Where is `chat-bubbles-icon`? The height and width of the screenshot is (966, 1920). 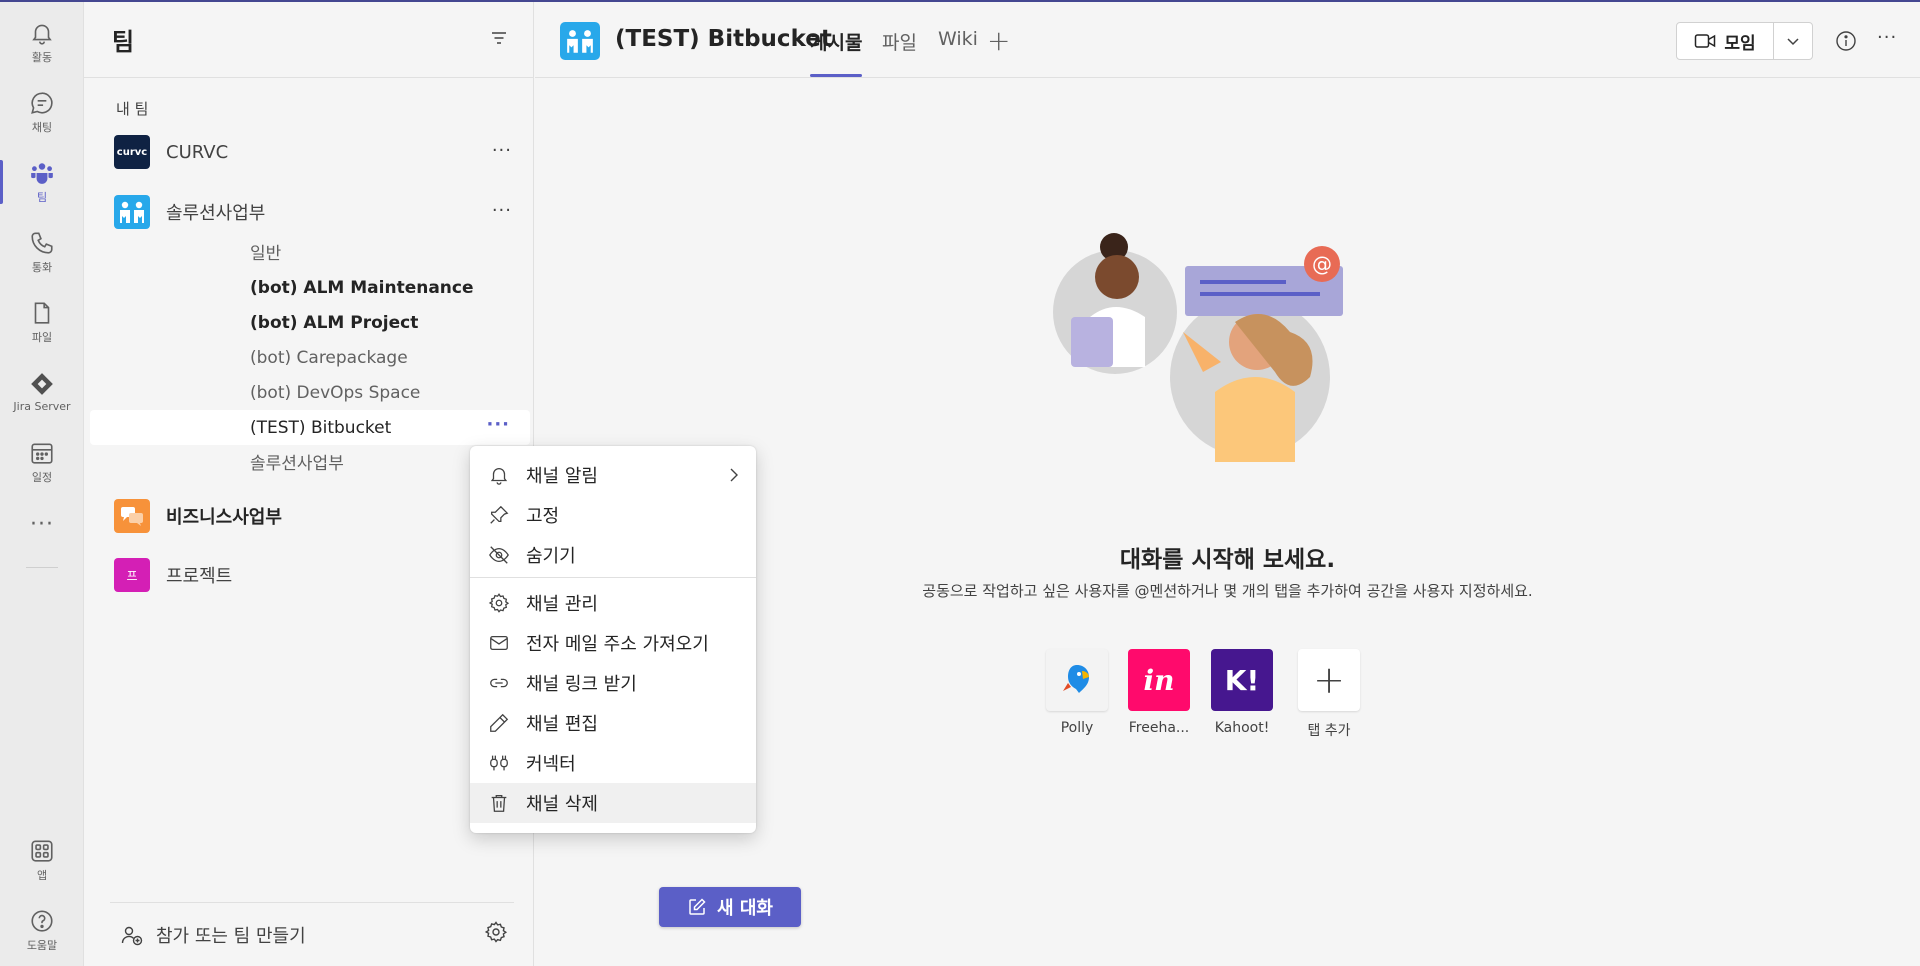
chat-bubbles-icon is located at coordinates (132, 516).